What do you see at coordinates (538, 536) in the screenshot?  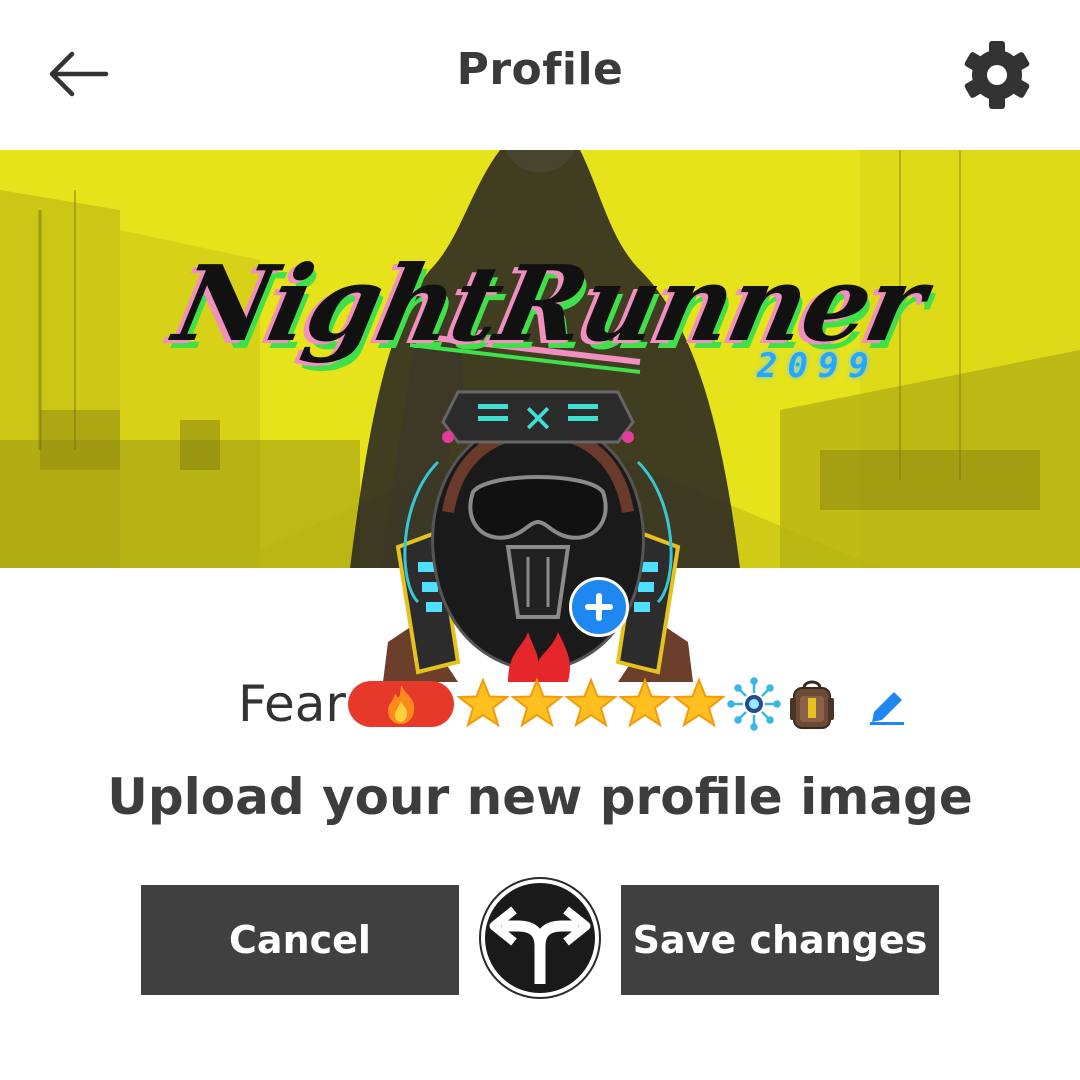 I see `cyber-hood-avatar-icon: ✕` at bounding box center [538, 536].